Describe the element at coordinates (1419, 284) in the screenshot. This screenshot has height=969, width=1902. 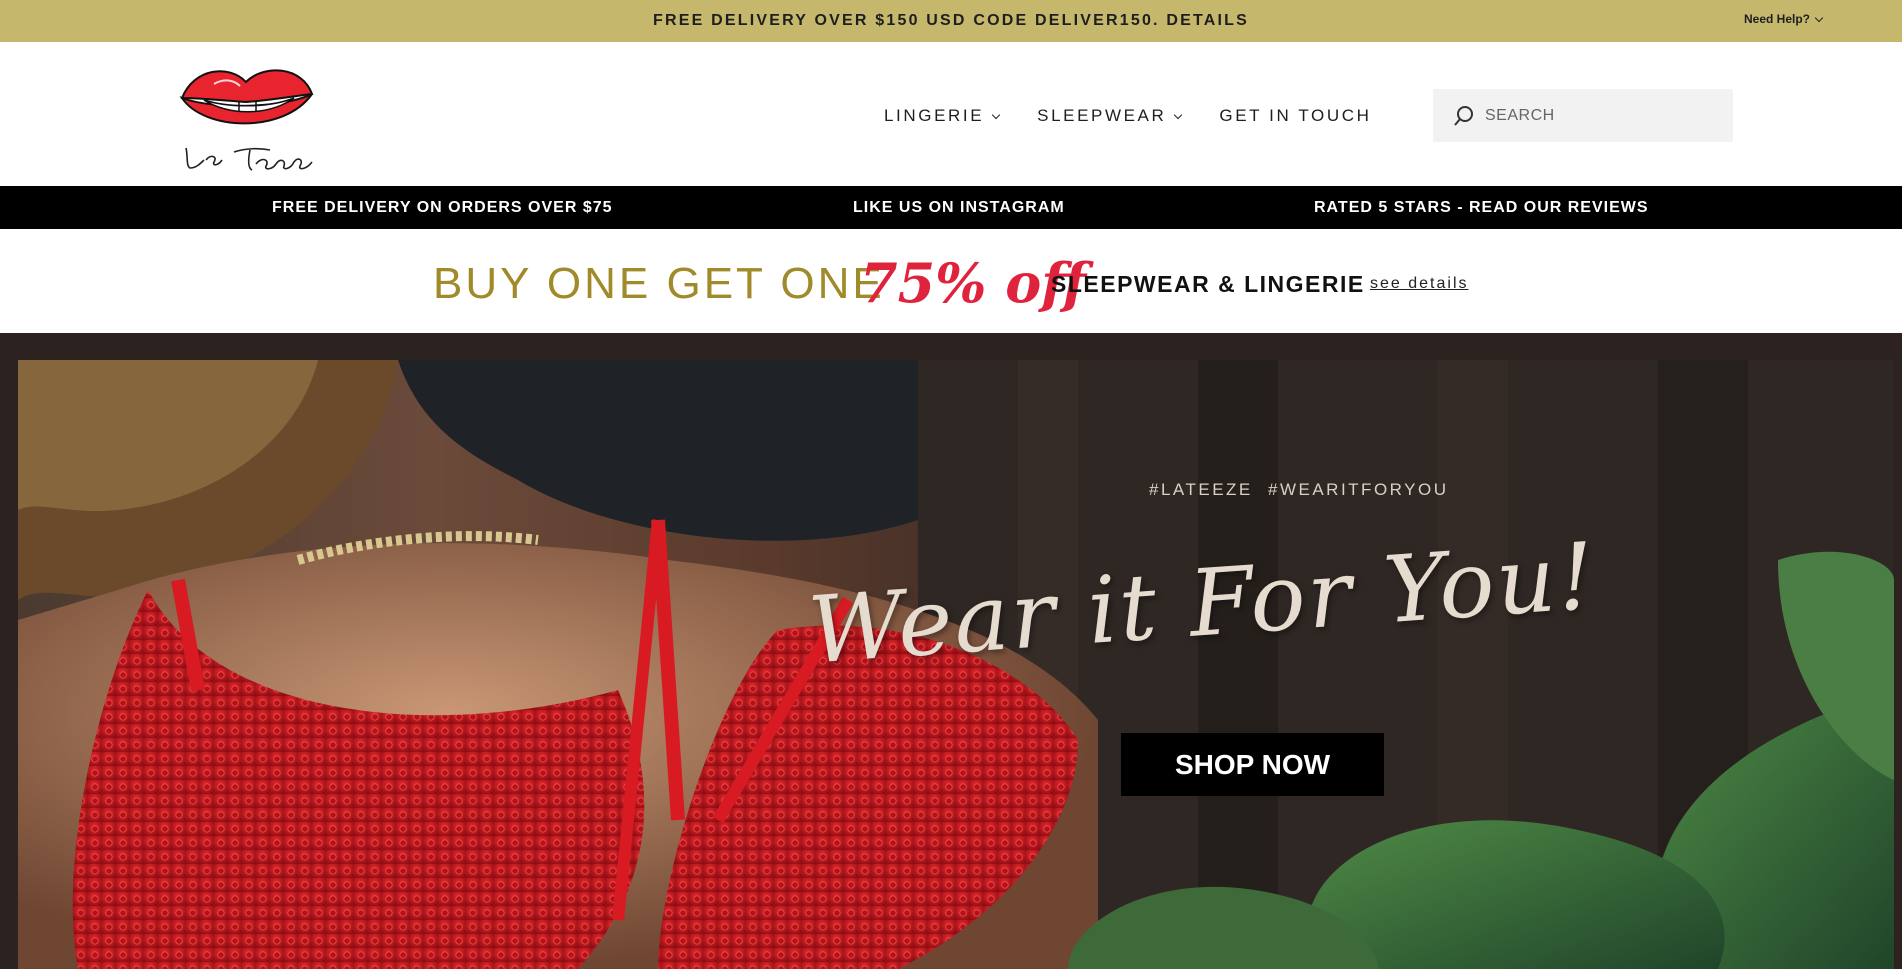
I see `see-details-link: see details` at that location.